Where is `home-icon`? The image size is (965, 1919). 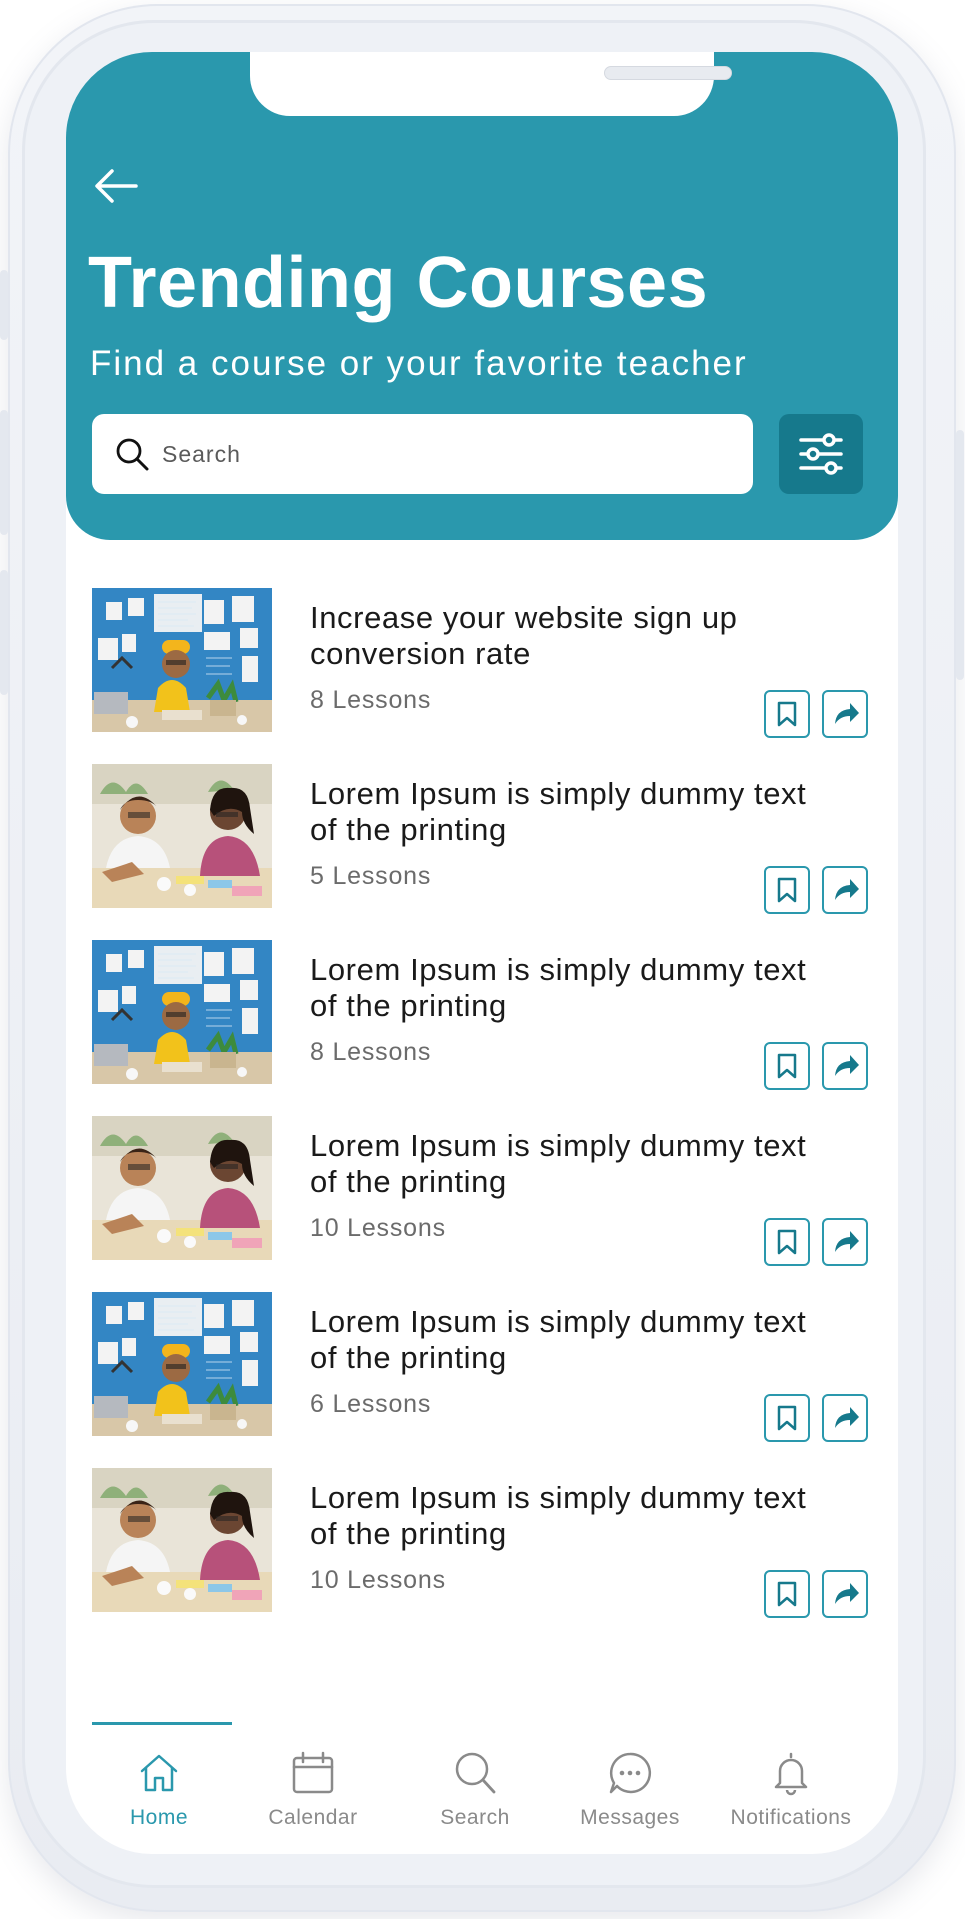 home-icon is located at coordinates (159, 1773).